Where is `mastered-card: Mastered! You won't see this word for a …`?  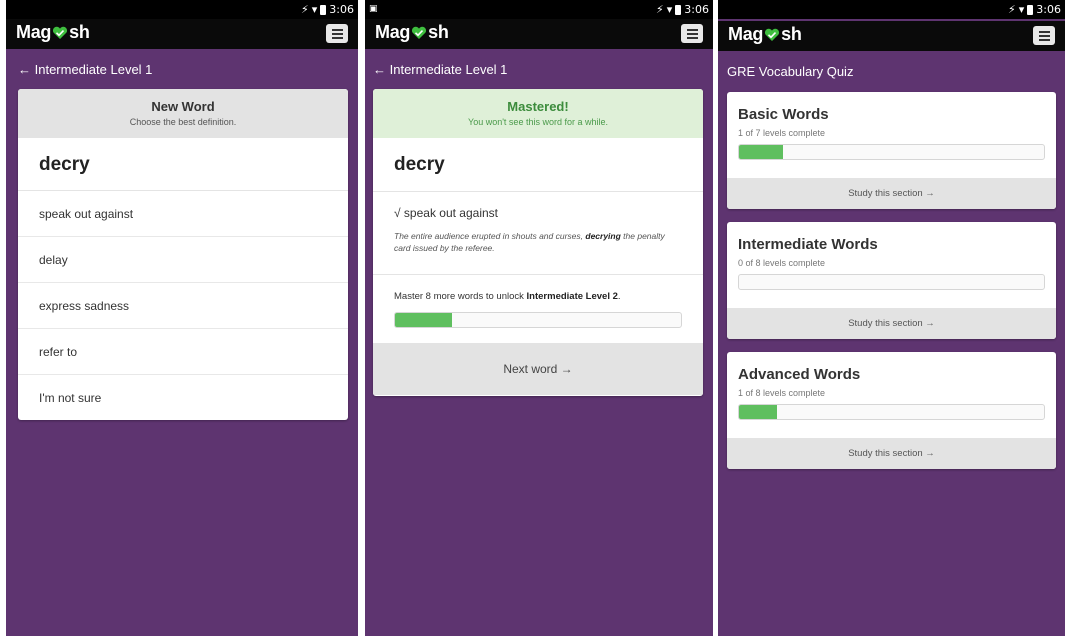
mastered-card: Mastered! You won't see this word for a … is located at coordinates (538, 242).